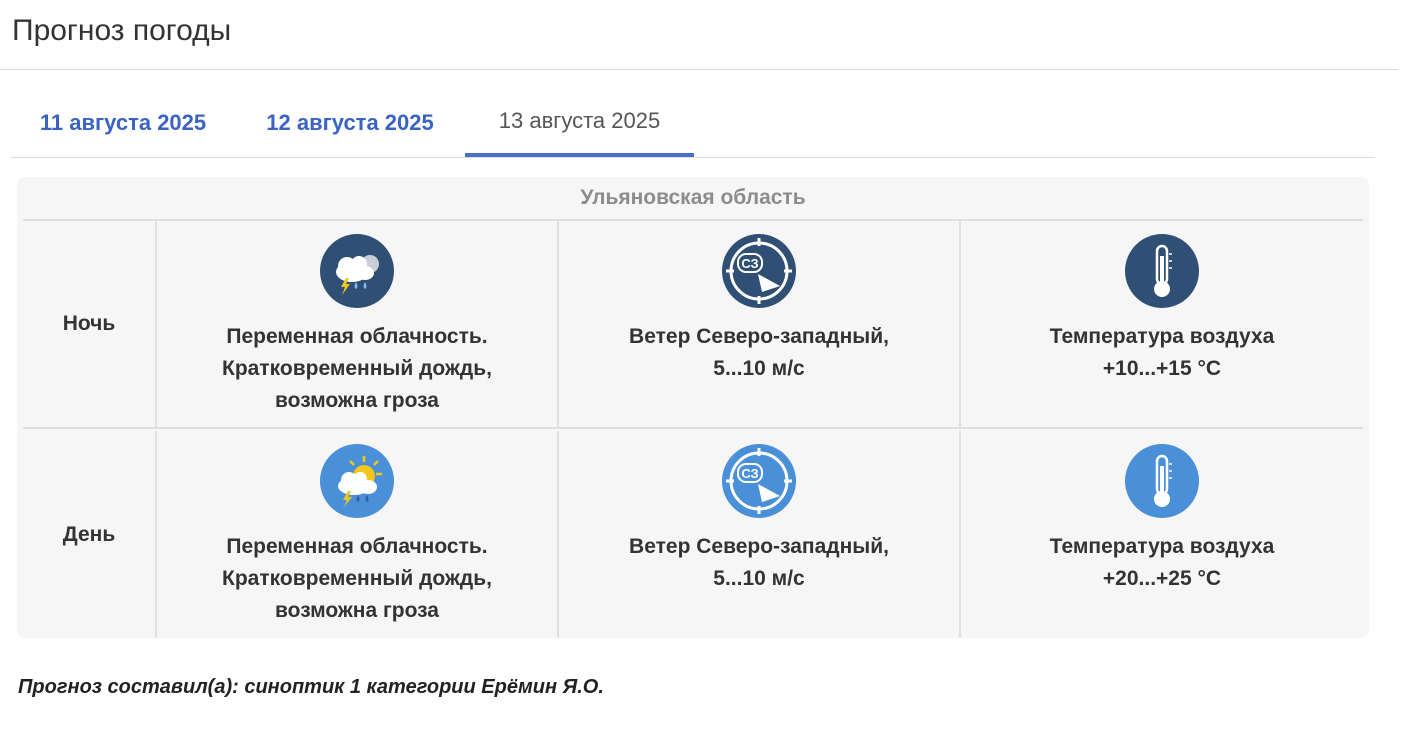 The width and height of the screenshot is (1406, 734). What do you see at coordinates (350, 122) in the screenshot?
I see `tab-aug-12: 12 августа 2025` at bounding box center [350, 122].